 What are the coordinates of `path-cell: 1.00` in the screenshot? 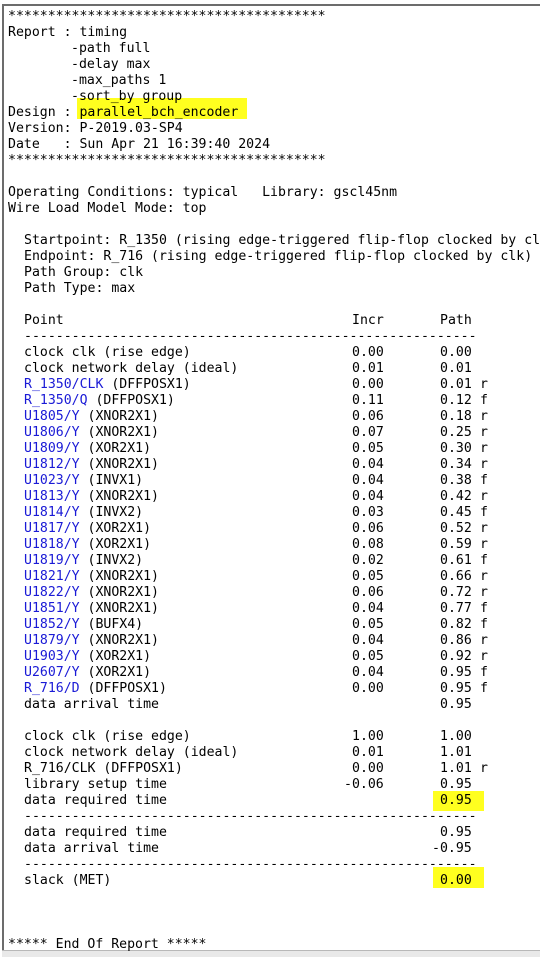 It's located at (456, 736).